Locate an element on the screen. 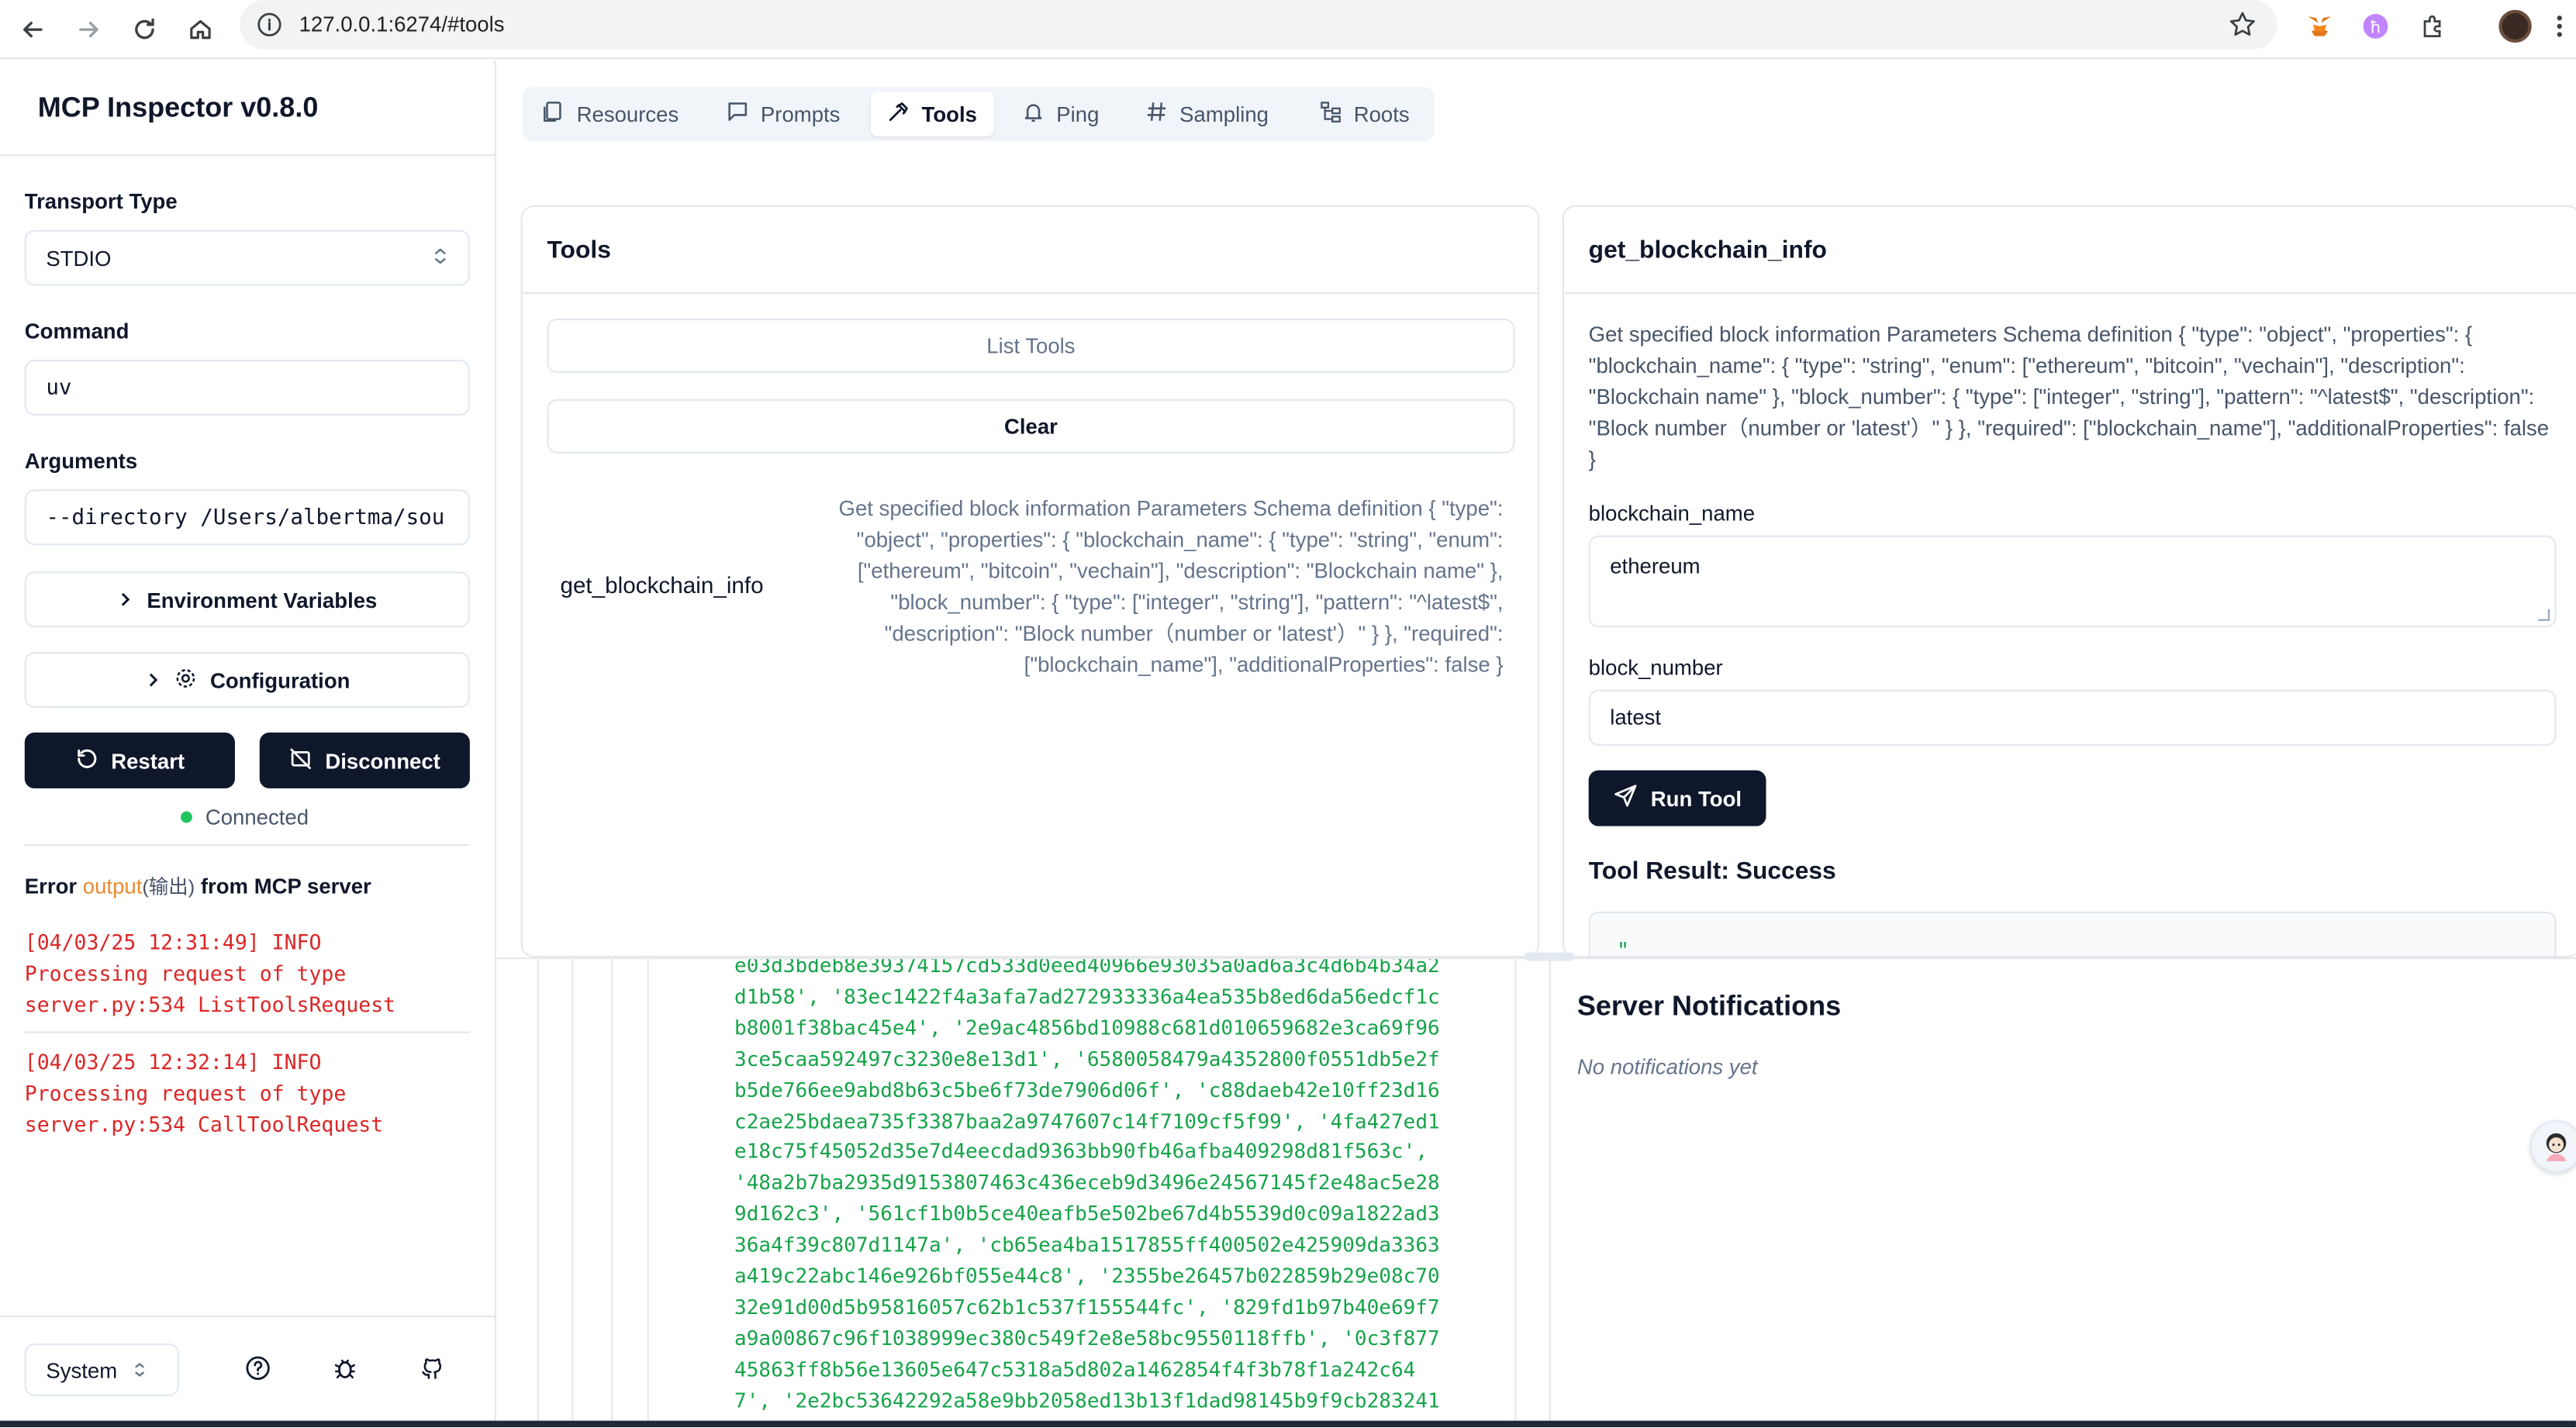 Image resolution: width=2576 pixels, height=1428 pixels. bell-icon is located at coordinates (1034, 114).